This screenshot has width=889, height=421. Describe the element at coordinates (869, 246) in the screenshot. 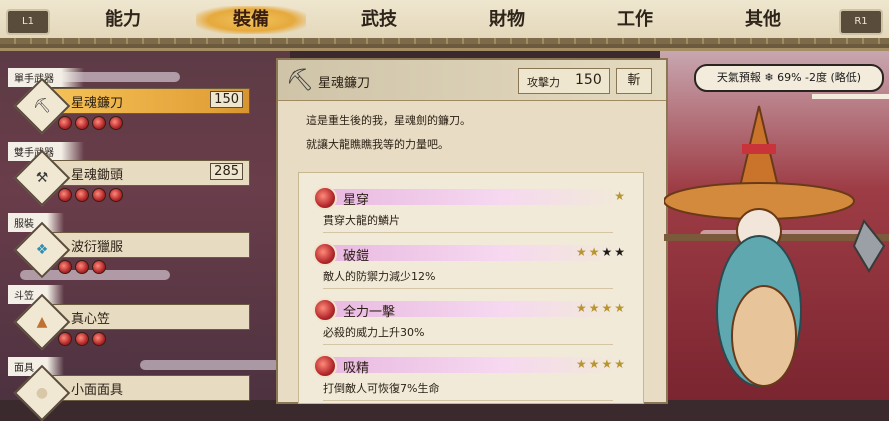

I see `axe-head` at that location.